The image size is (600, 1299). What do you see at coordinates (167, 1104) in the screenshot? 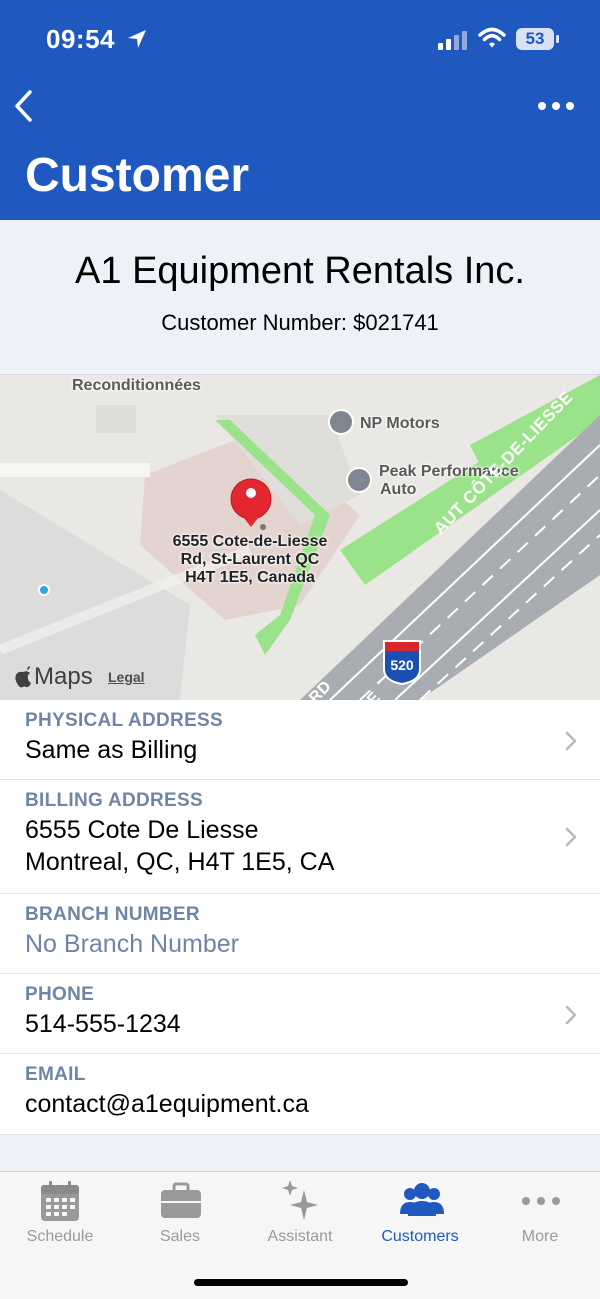
I see `email-value: contact@a1equipment.ca` at bounding box center [167, 1104].